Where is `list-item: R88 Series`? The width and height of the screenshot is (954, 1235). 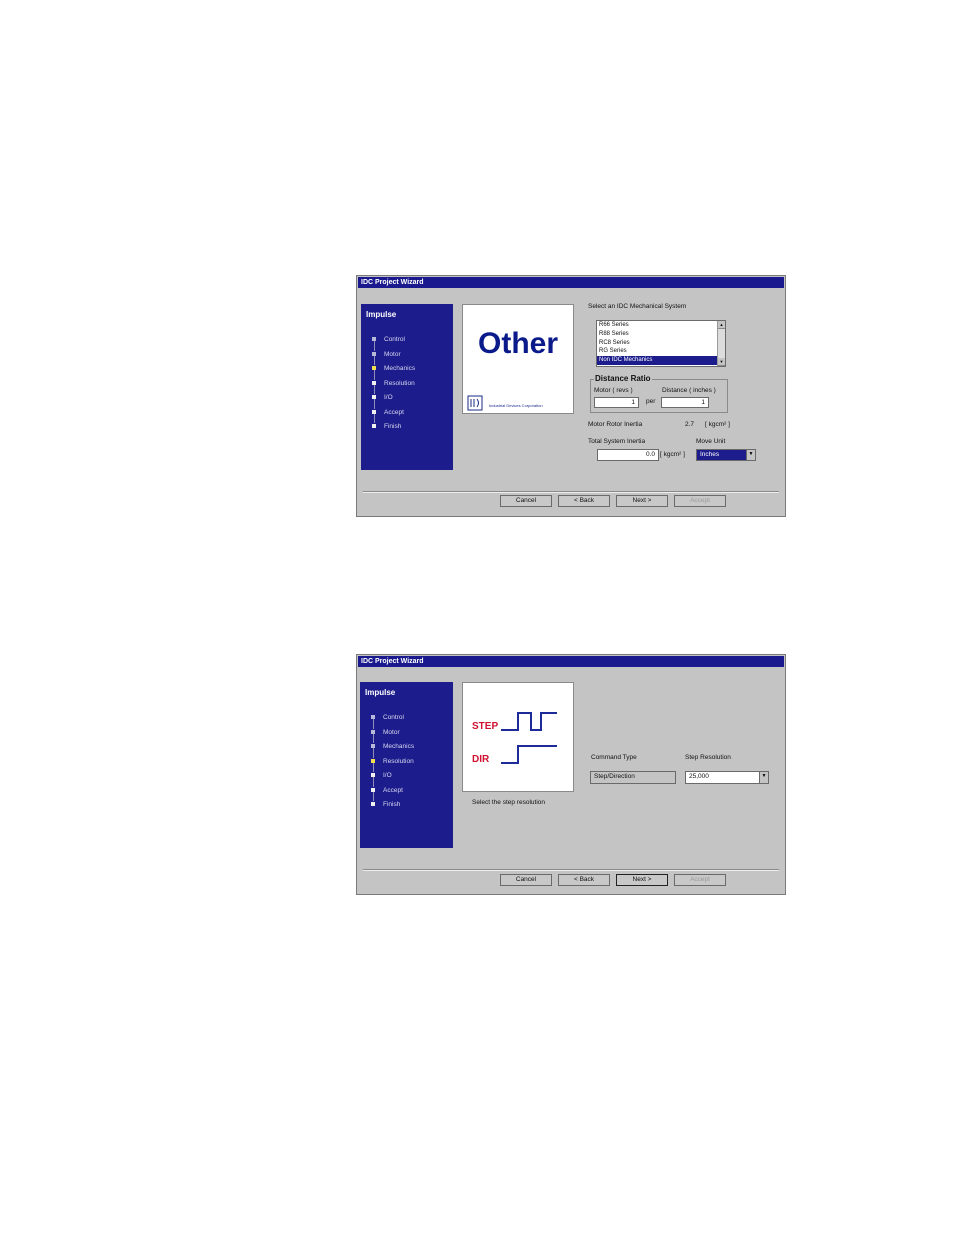 list-item: R88 Series is located at coordinates (661, 334).